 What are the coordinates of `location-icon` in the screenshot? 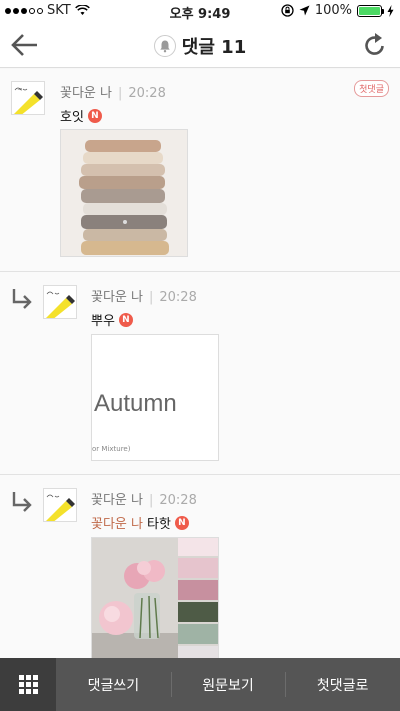 It's located at (304, 10).